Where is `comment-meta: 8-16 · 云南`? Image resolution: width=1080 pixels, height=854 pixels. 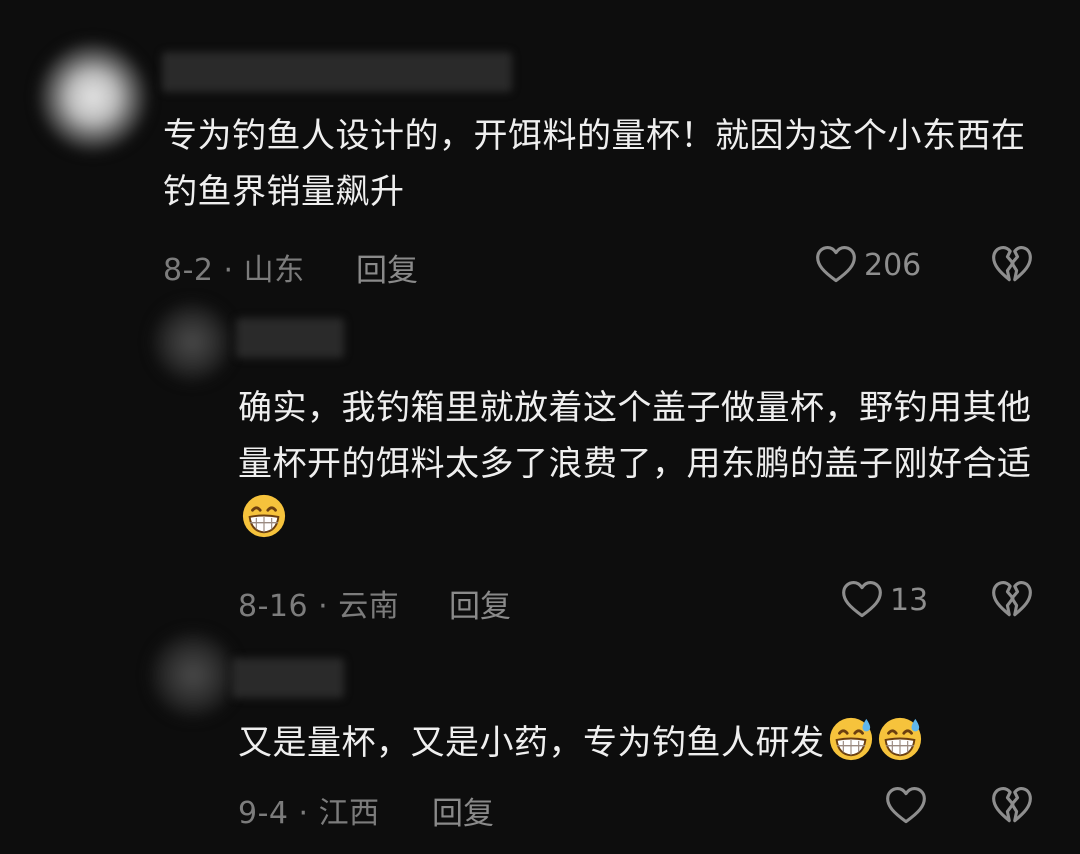
comment-meta: 8-16 · 云南 is located at coordinates (318, 603).